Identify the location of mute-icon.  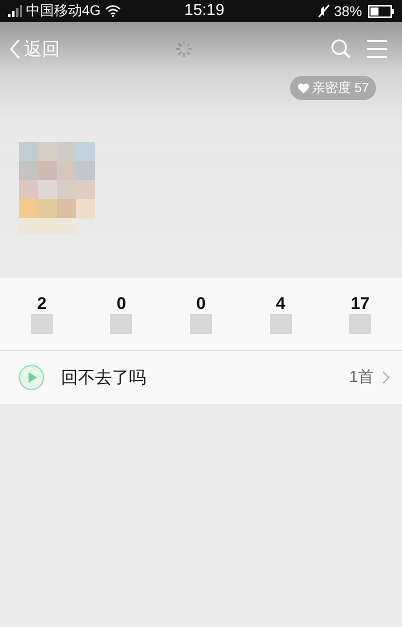
(324, 11).